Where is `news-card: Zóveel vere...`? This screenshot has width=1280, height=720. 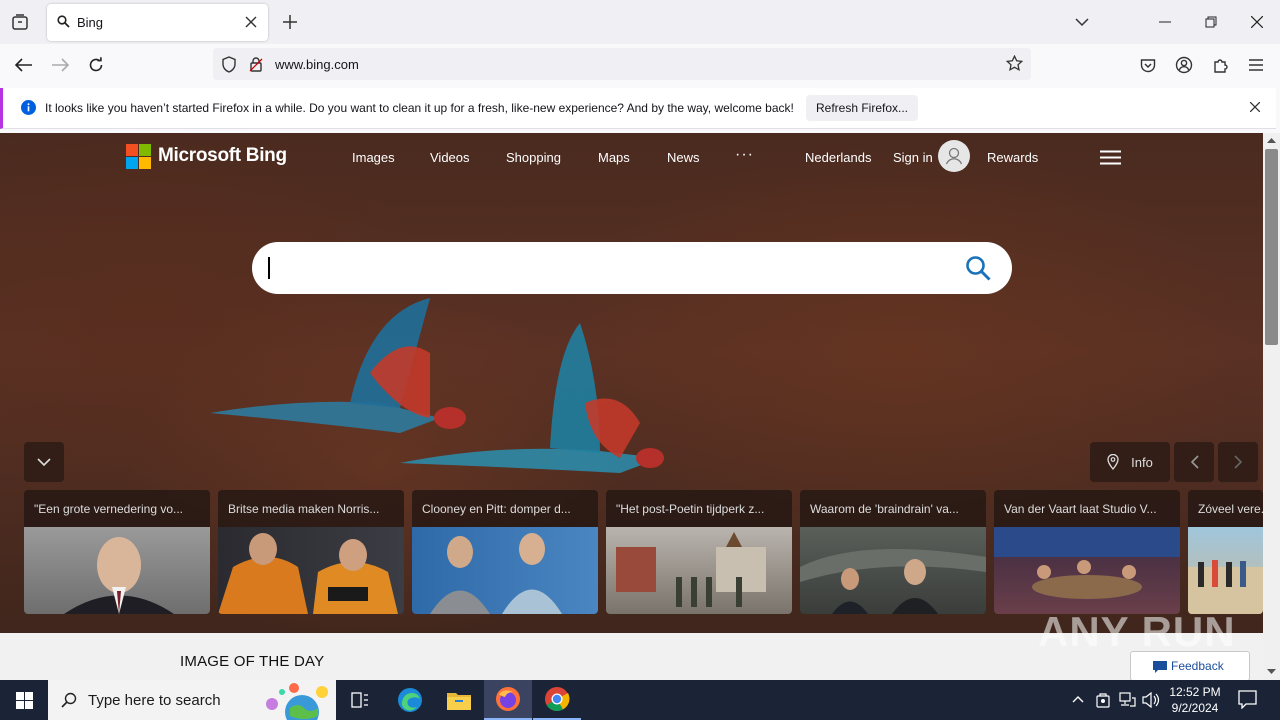 news-card: Zóveel vere... is located at coordinates (1225, 552).